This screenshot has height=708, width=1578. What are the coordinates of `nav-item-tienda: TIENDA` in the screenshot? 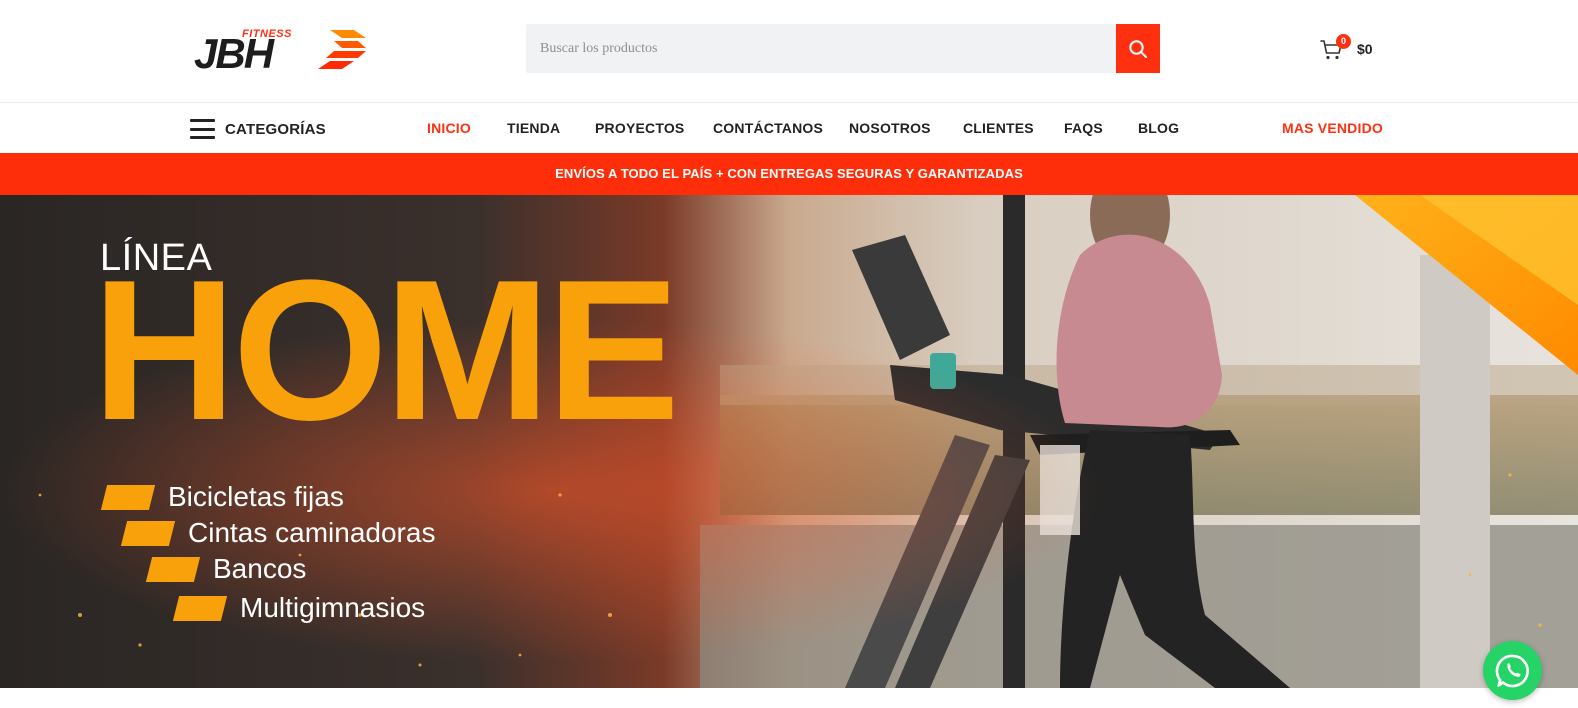 It's located at (533, 128).